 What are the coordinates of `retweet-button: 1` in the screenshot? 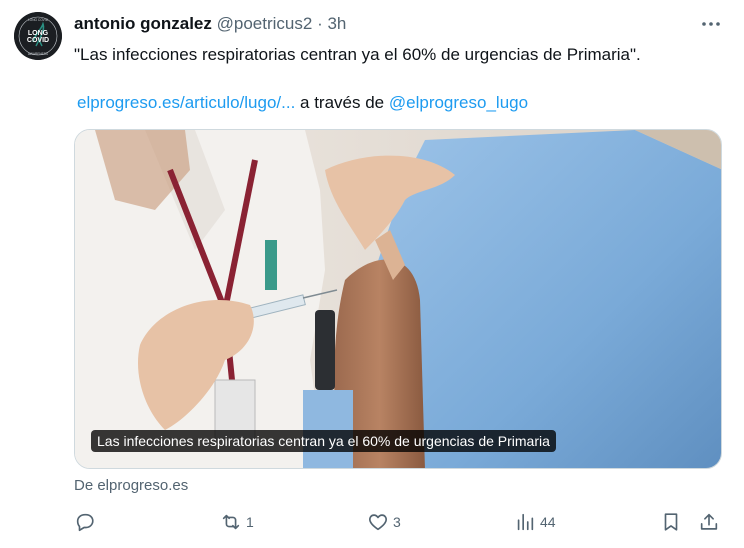 It's located at (237, 522).